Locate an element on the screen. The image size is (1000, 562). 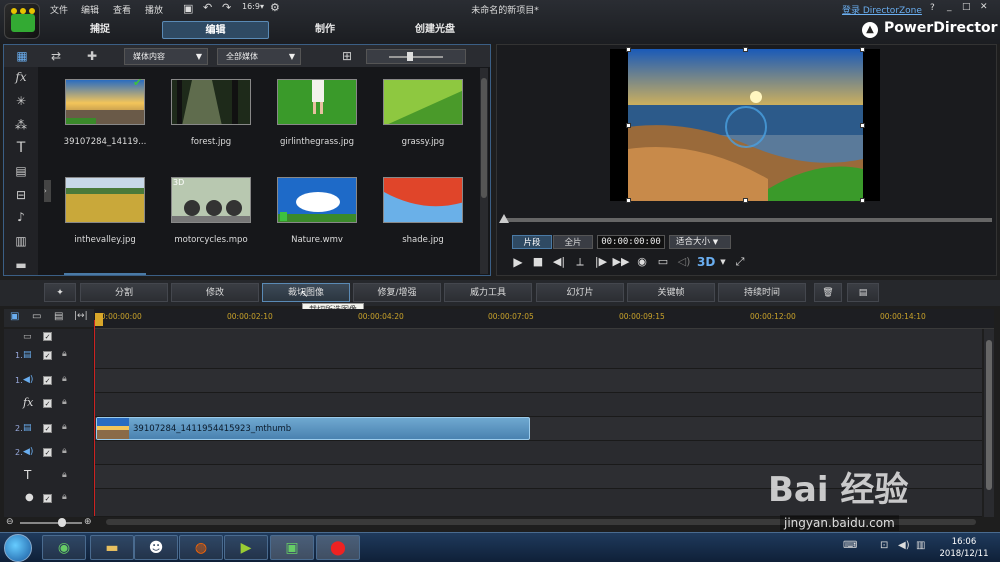
pip-objects-icon: ✳ is located at coordinates (21, 103).